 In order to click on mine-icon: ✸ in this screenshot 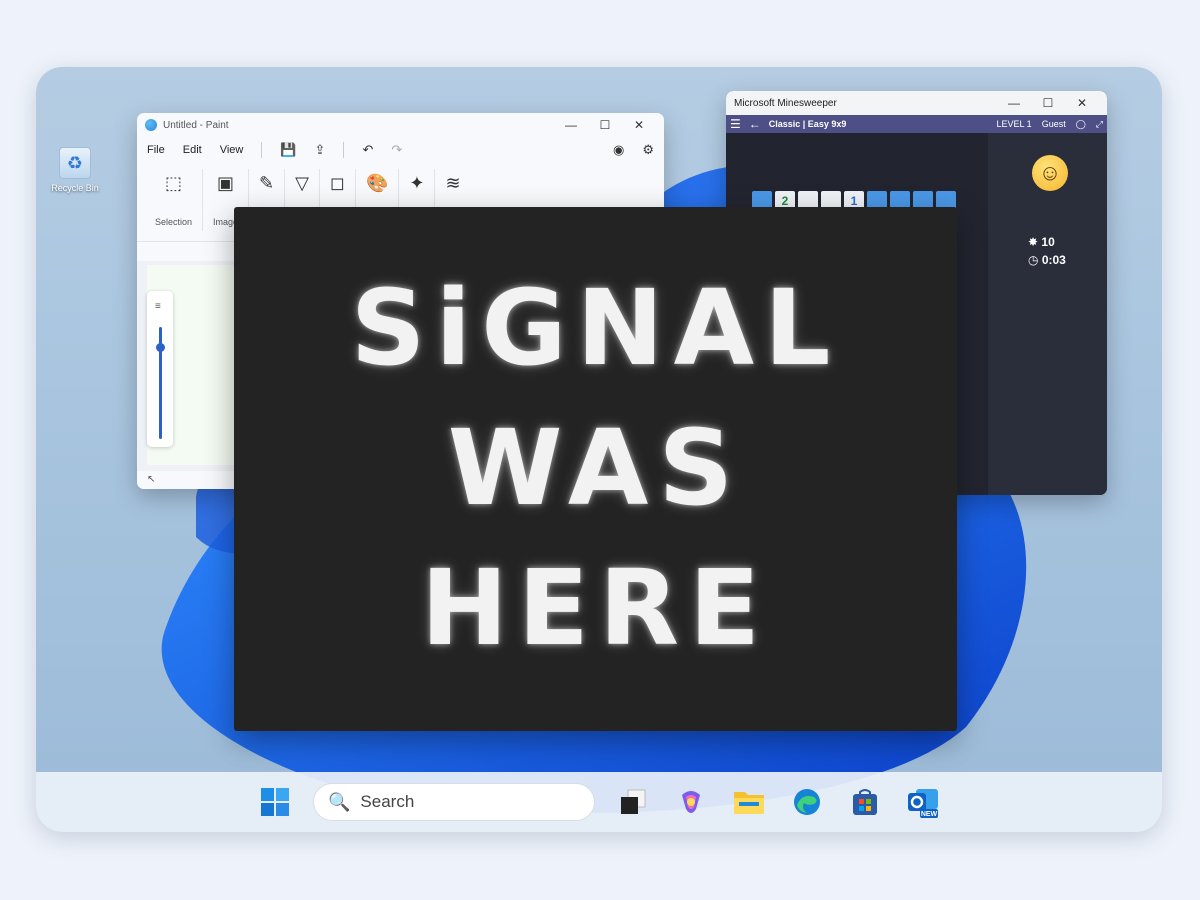, I will do `click(1033, 242)`.